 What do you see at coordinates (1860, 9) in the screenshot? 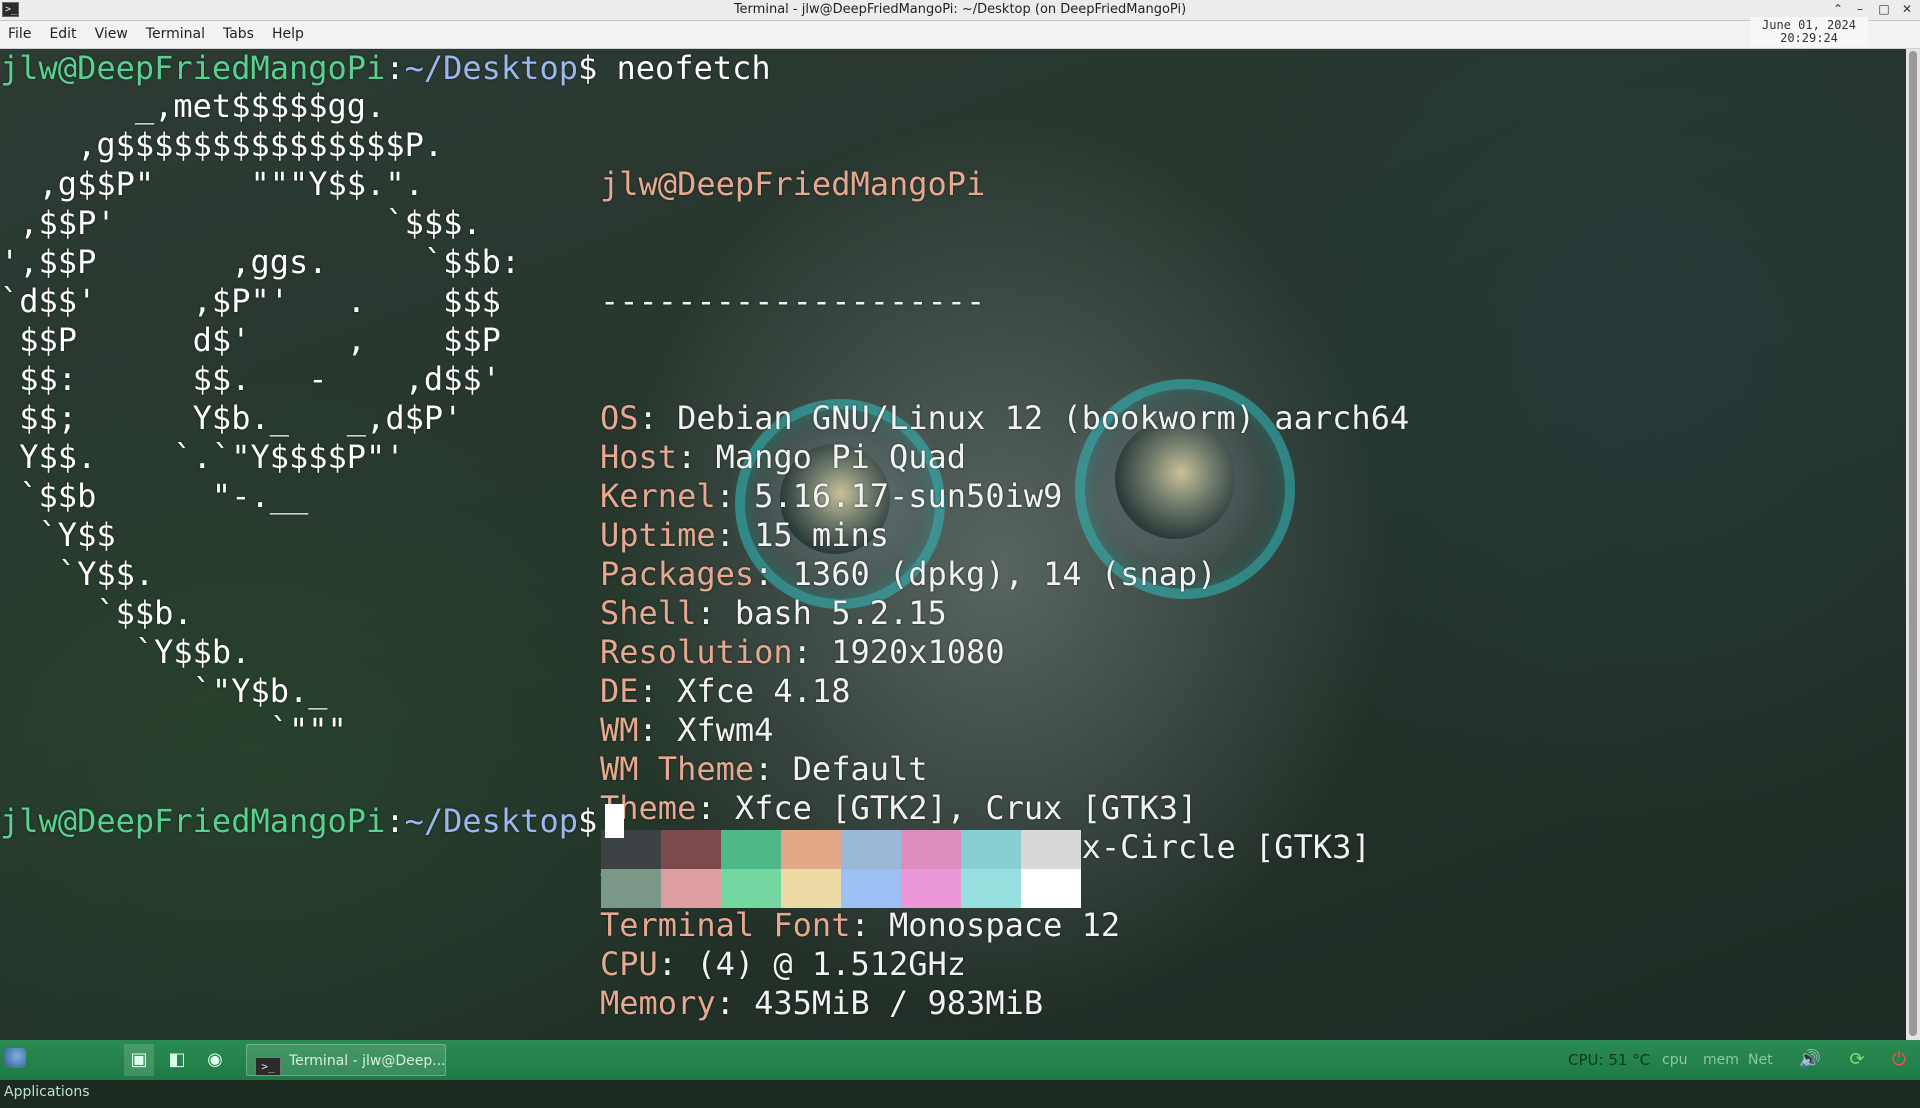
I see `minimize-button: –` at bounding box center [1860, 9].